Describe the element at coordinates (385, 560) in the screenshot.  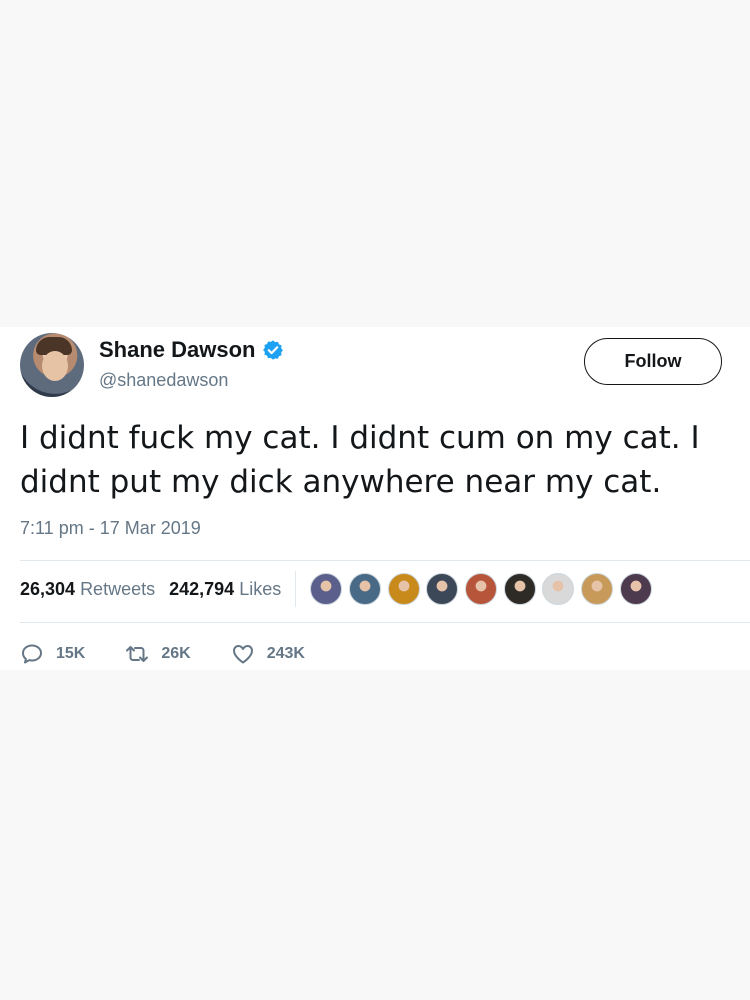
I see `divider-top` at that location.